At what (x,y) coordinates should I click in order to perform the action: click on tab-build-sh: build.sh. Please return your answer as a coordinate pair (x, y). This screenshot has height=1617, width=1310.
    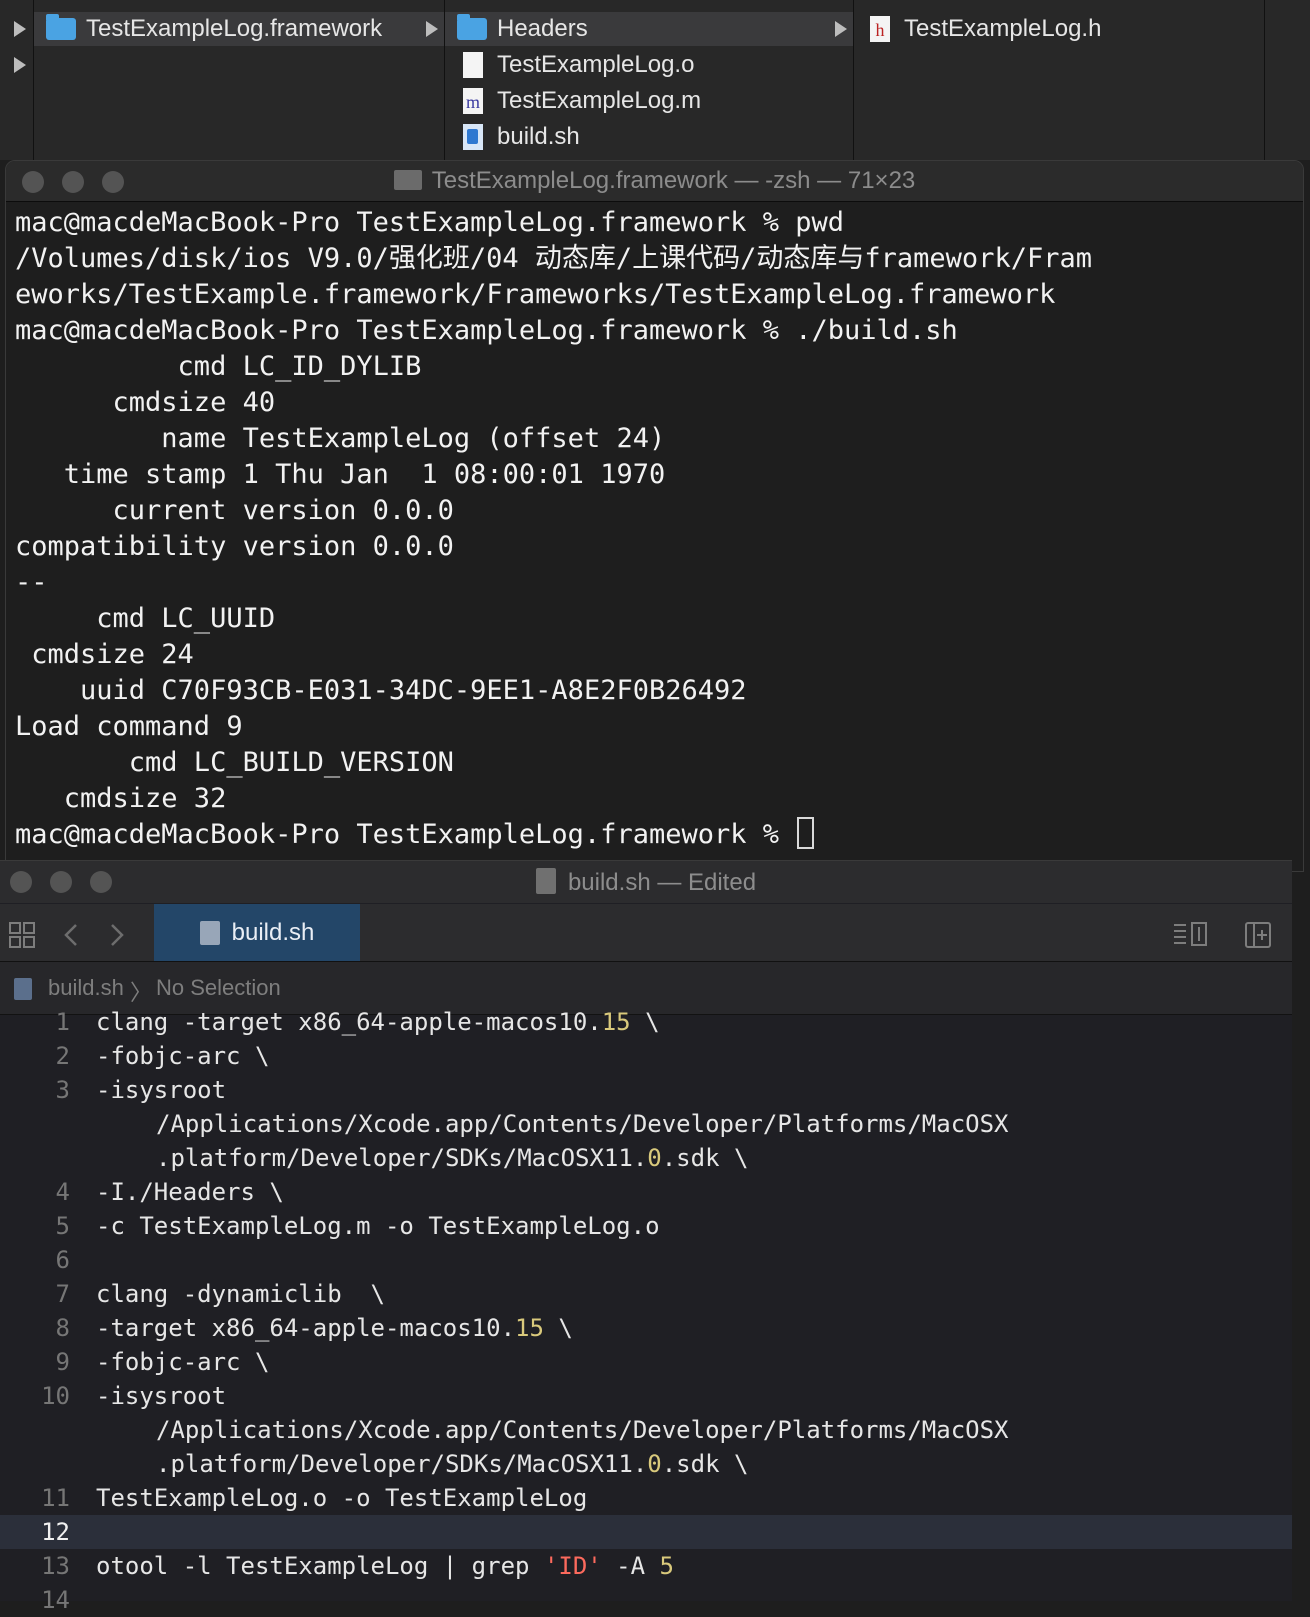
    Looking at the image, I should click on (257, 932).